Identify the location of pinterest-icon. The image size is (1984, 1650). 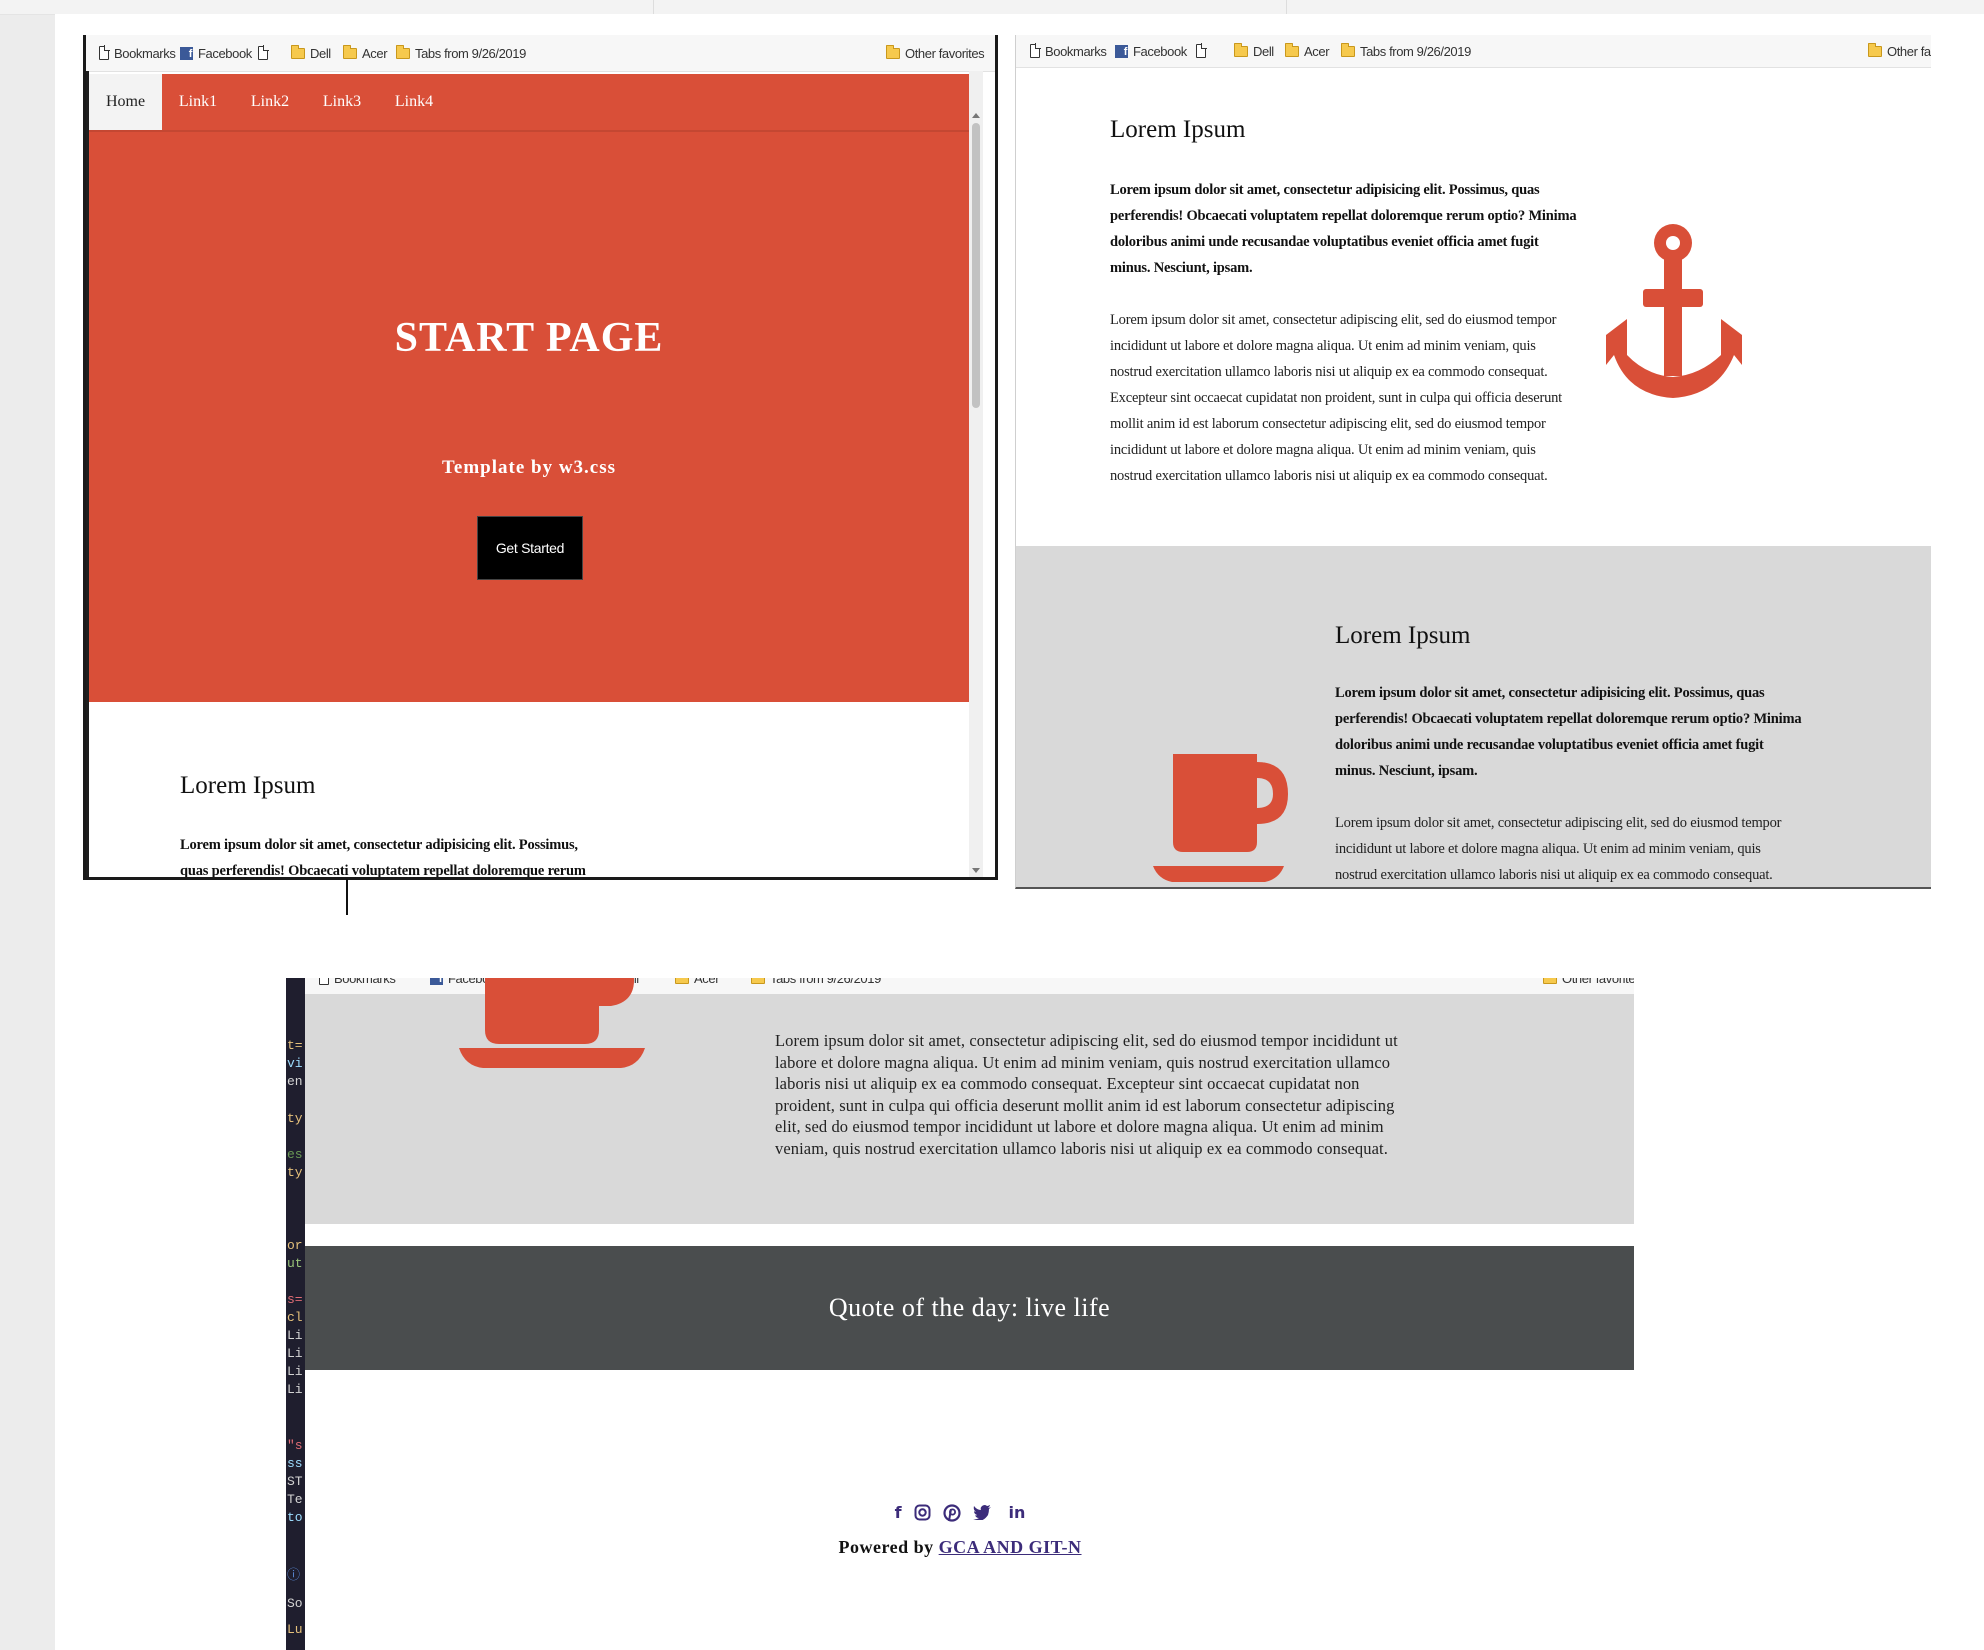
(951, 1512).